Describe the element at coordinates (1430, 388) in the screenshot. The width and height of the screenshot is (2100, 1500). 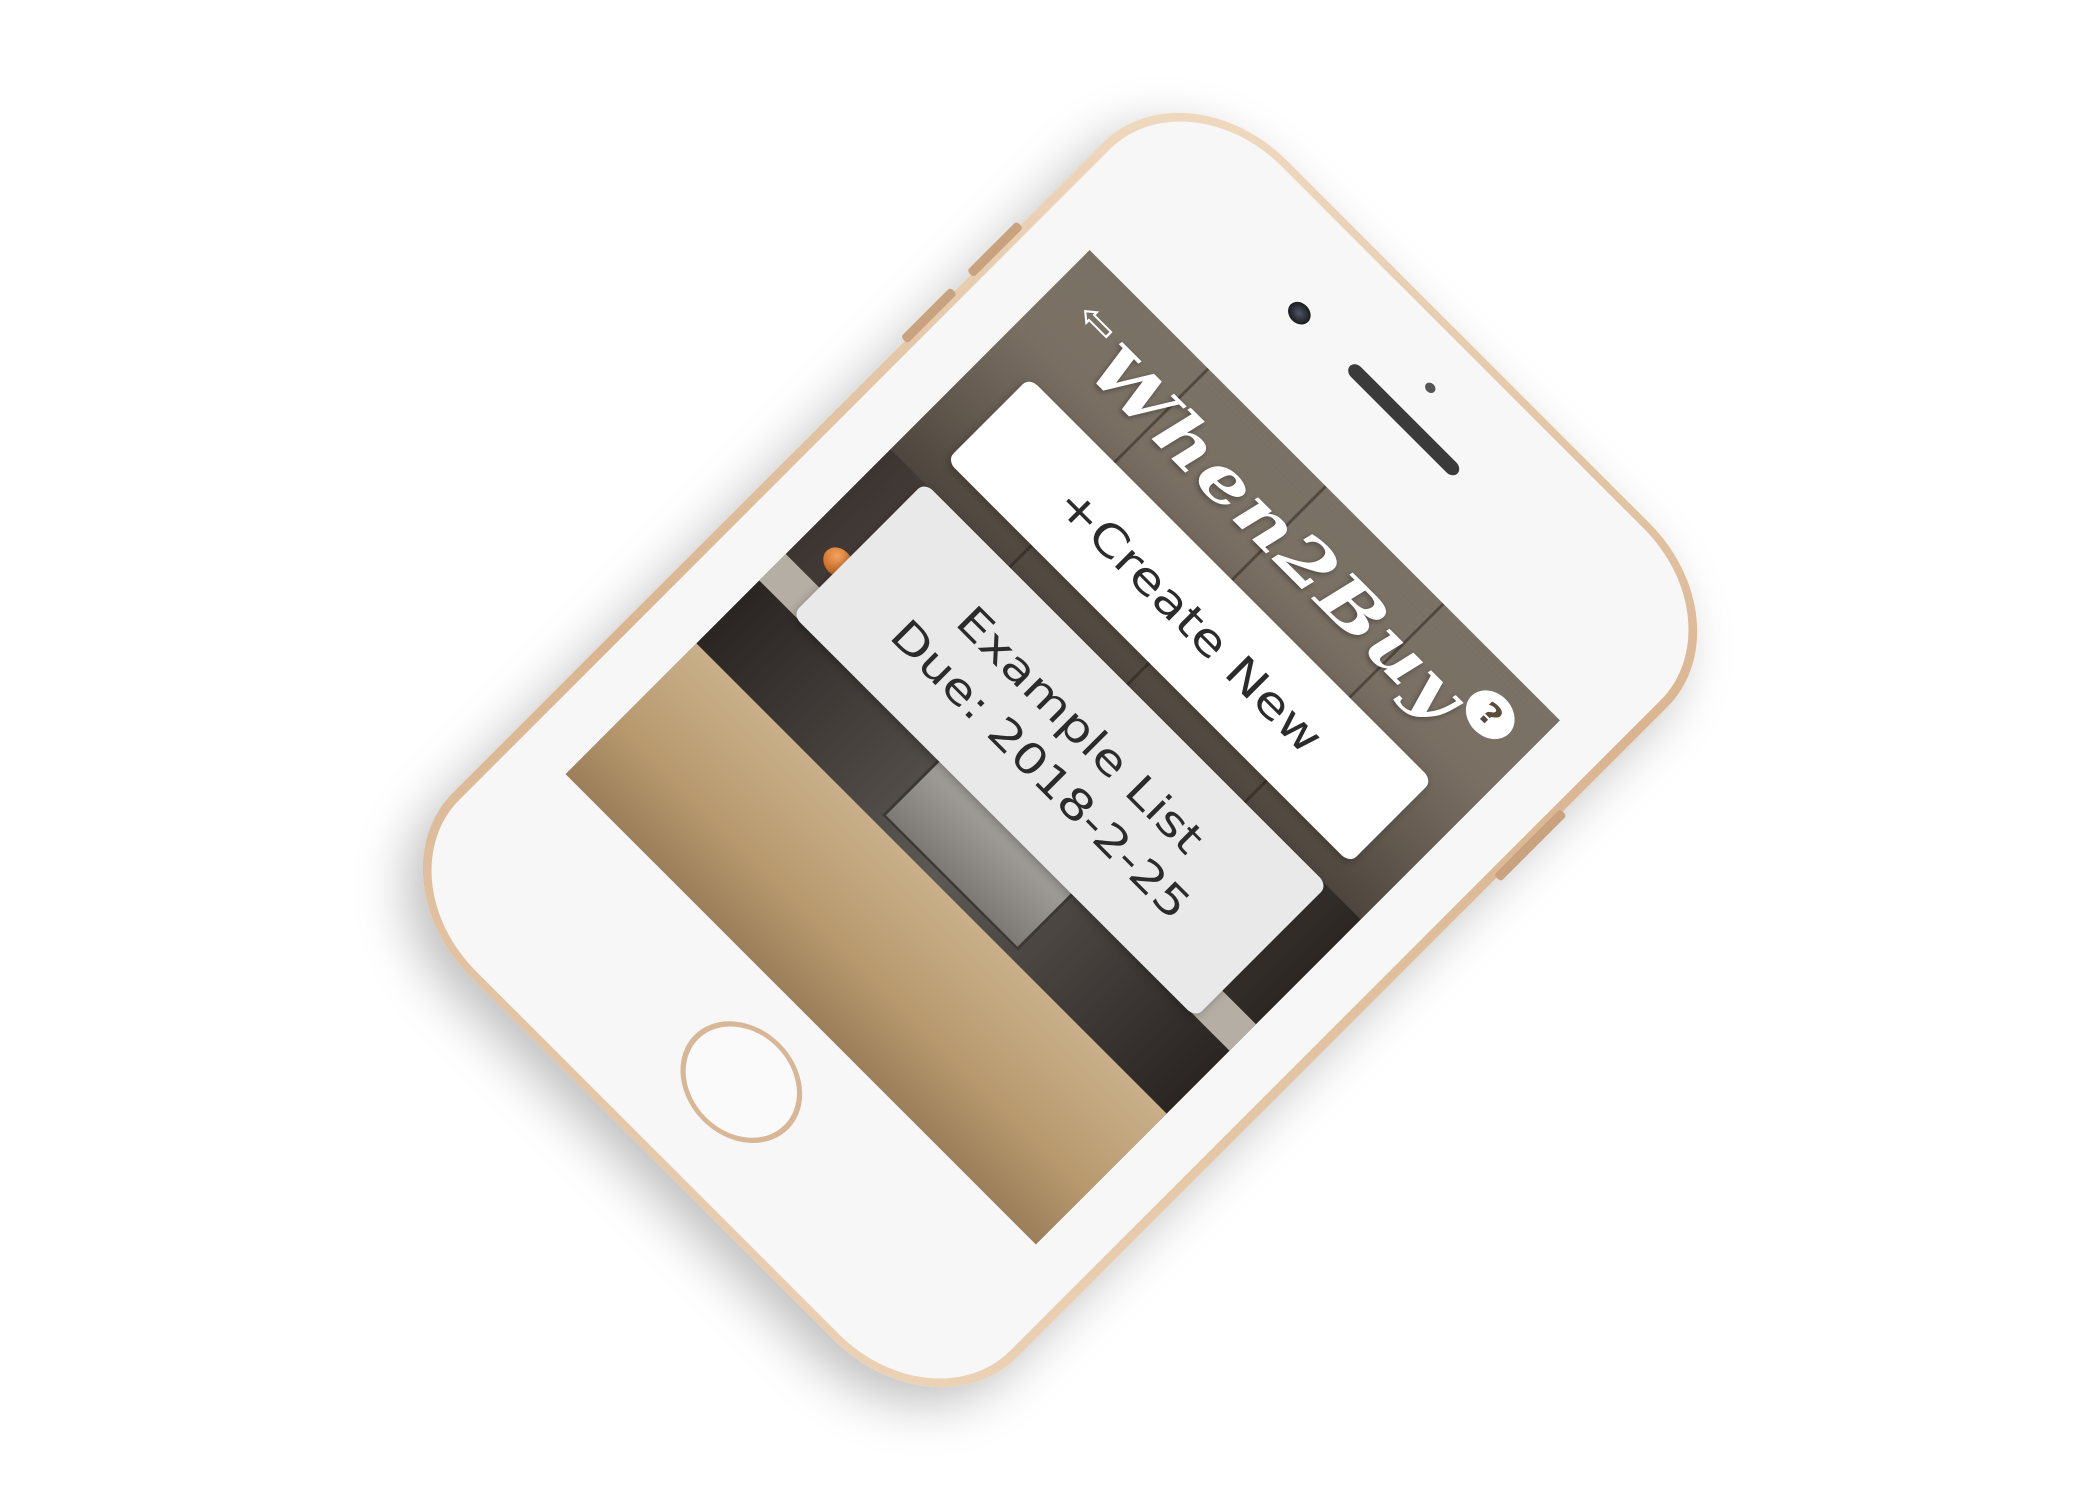
I see `proximity-sensor` at that location.